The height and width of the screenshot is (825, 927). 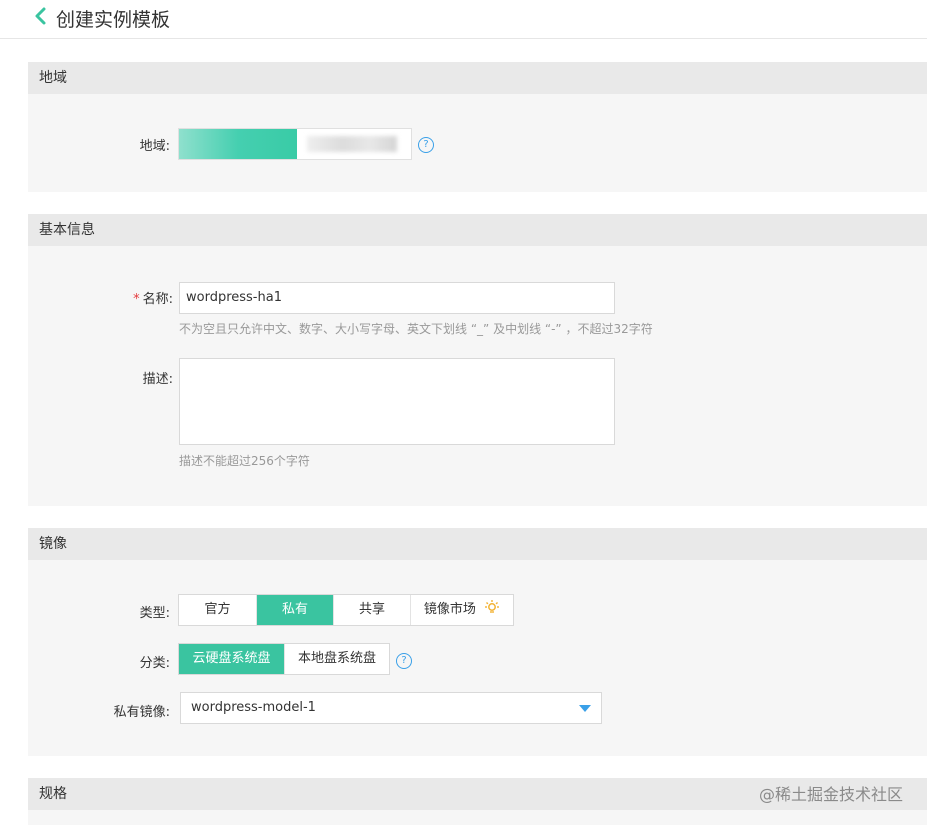 What do you see at coordinates (477, 230) in the screenshot?
I see `basic-info-section-title: 基本信息` at bounding box center [477, 230].